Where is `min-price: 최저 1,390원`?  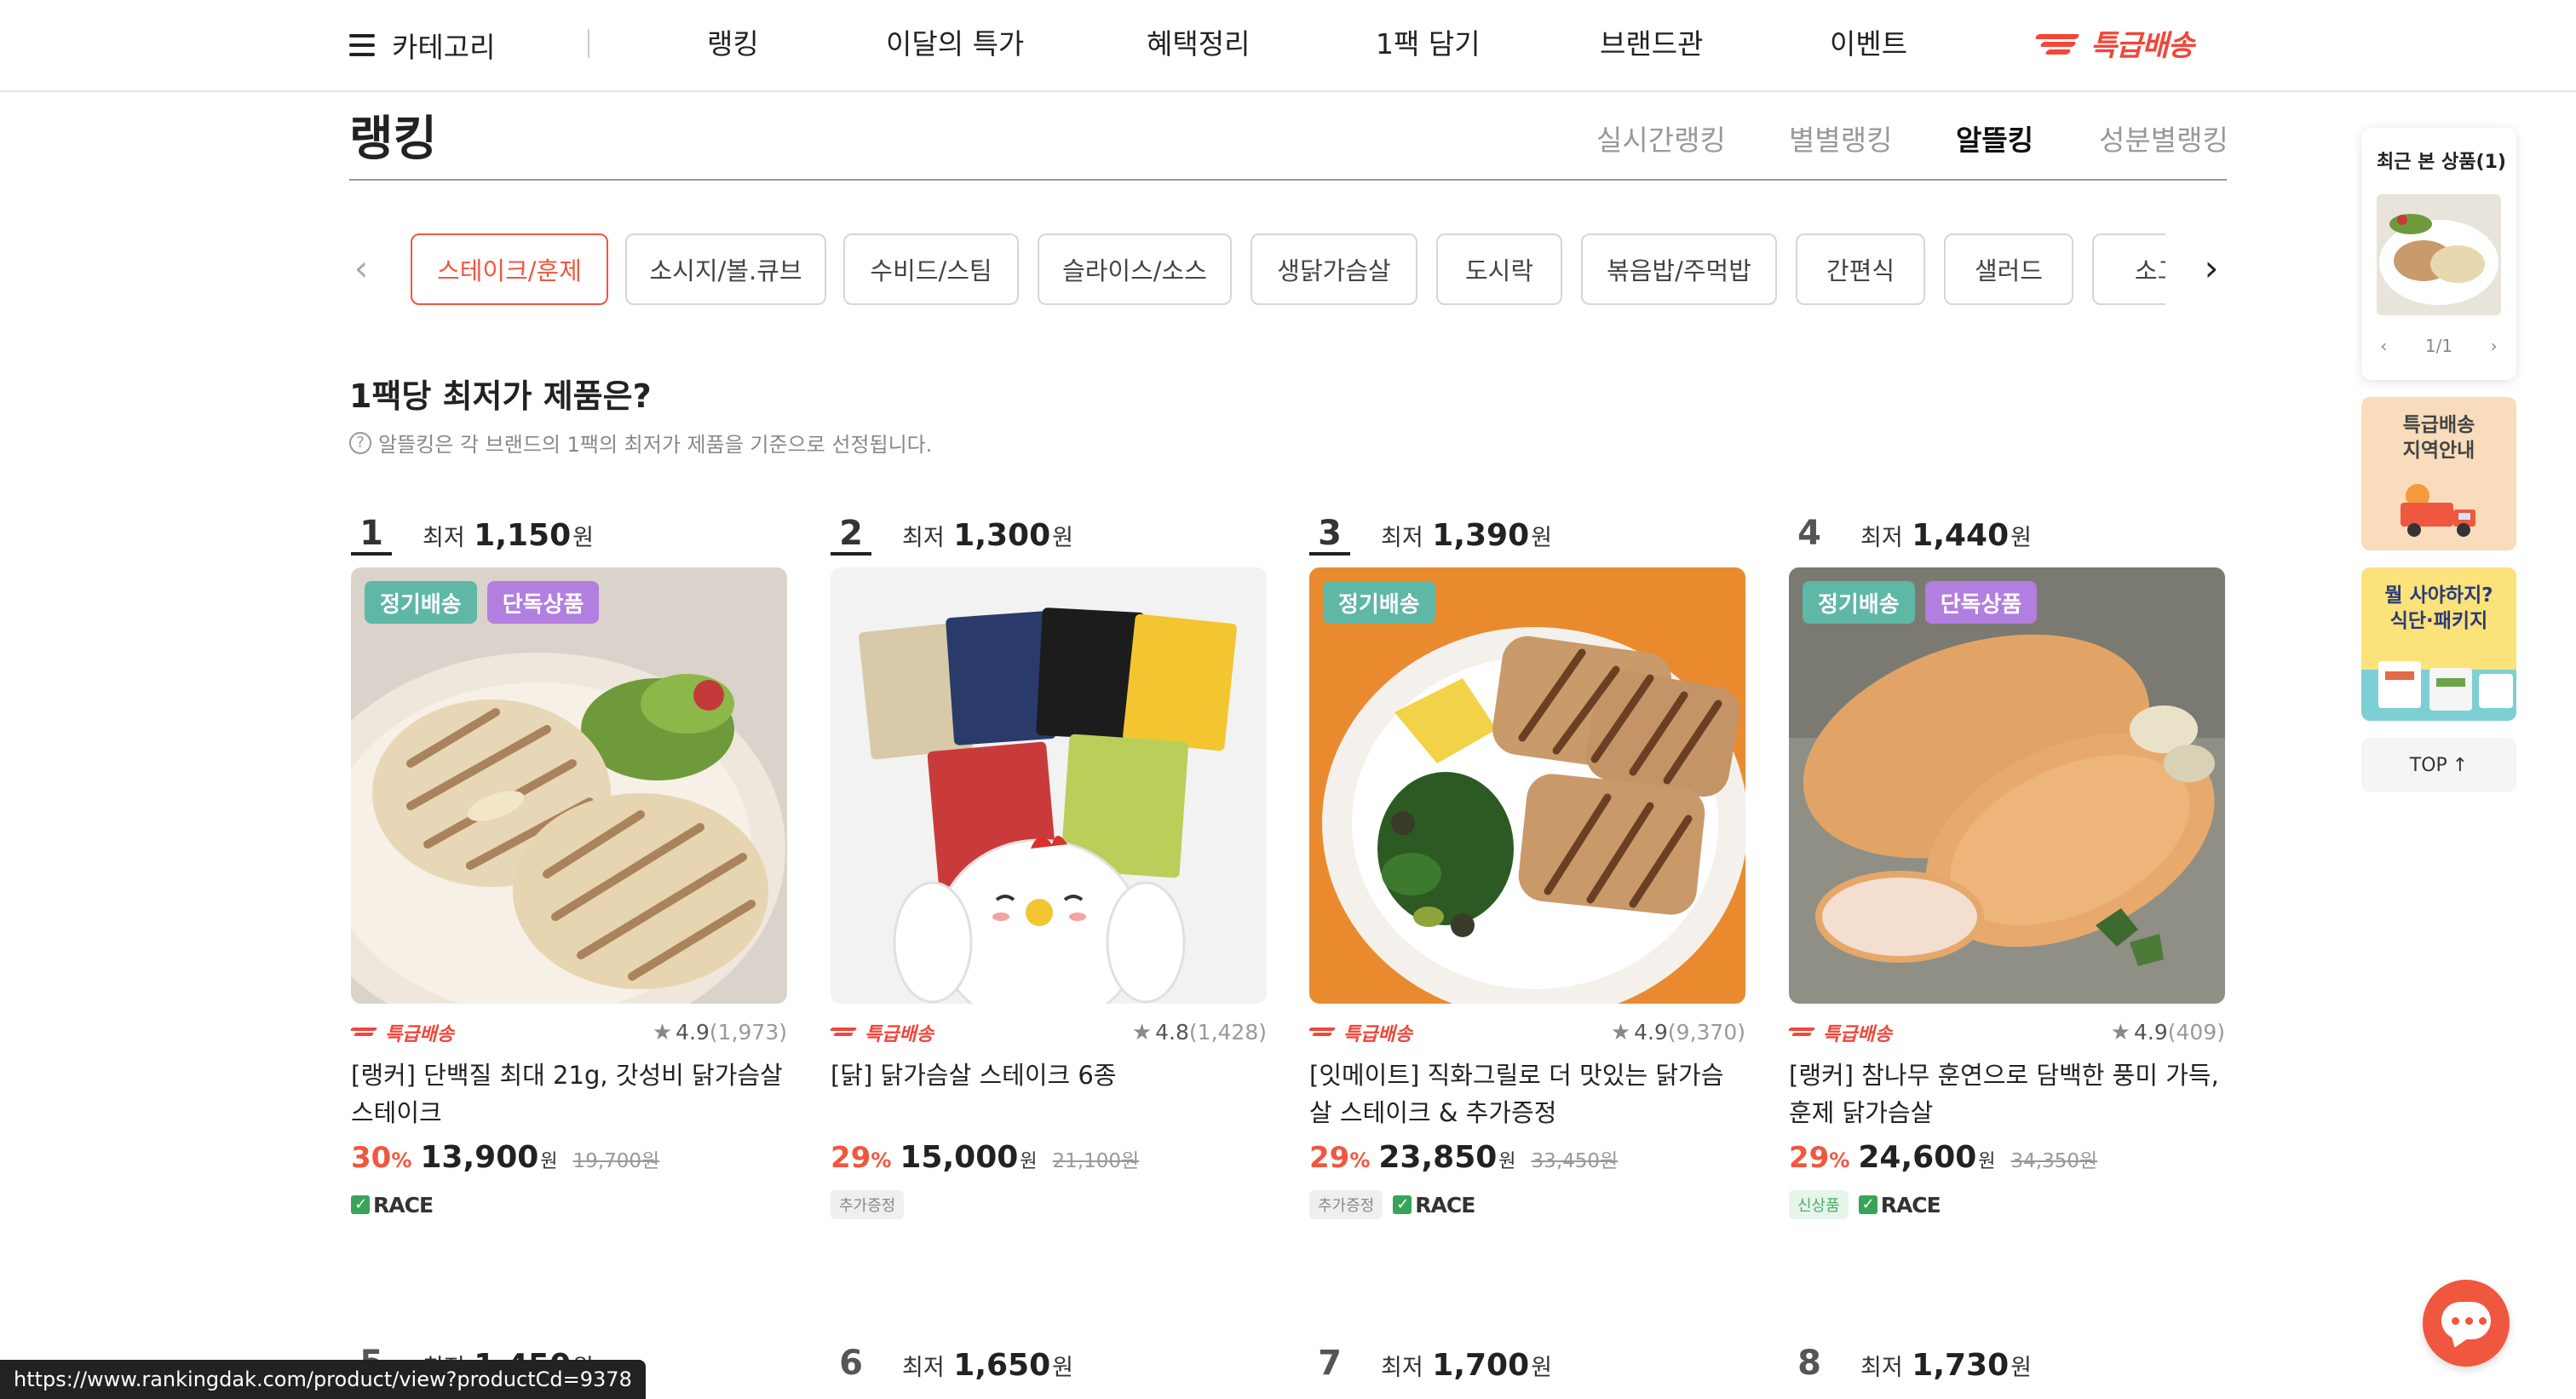 min-price: 최저 1,390원 is located at coordinates (1467, 535).